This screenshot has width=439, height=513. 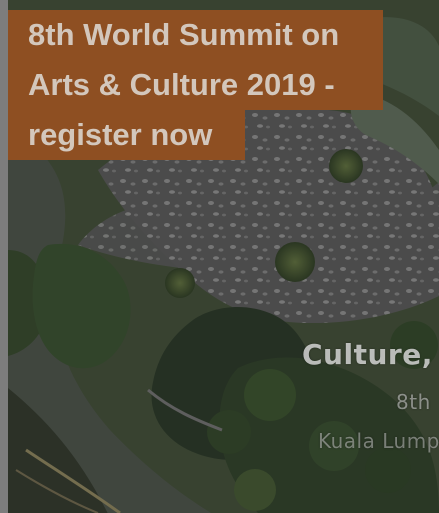 What do you see at coordinates (195, 85) in the screenshot?
I see `headline-line-2: Arts & Culture 2019 -` at bounding box center [195, 85].